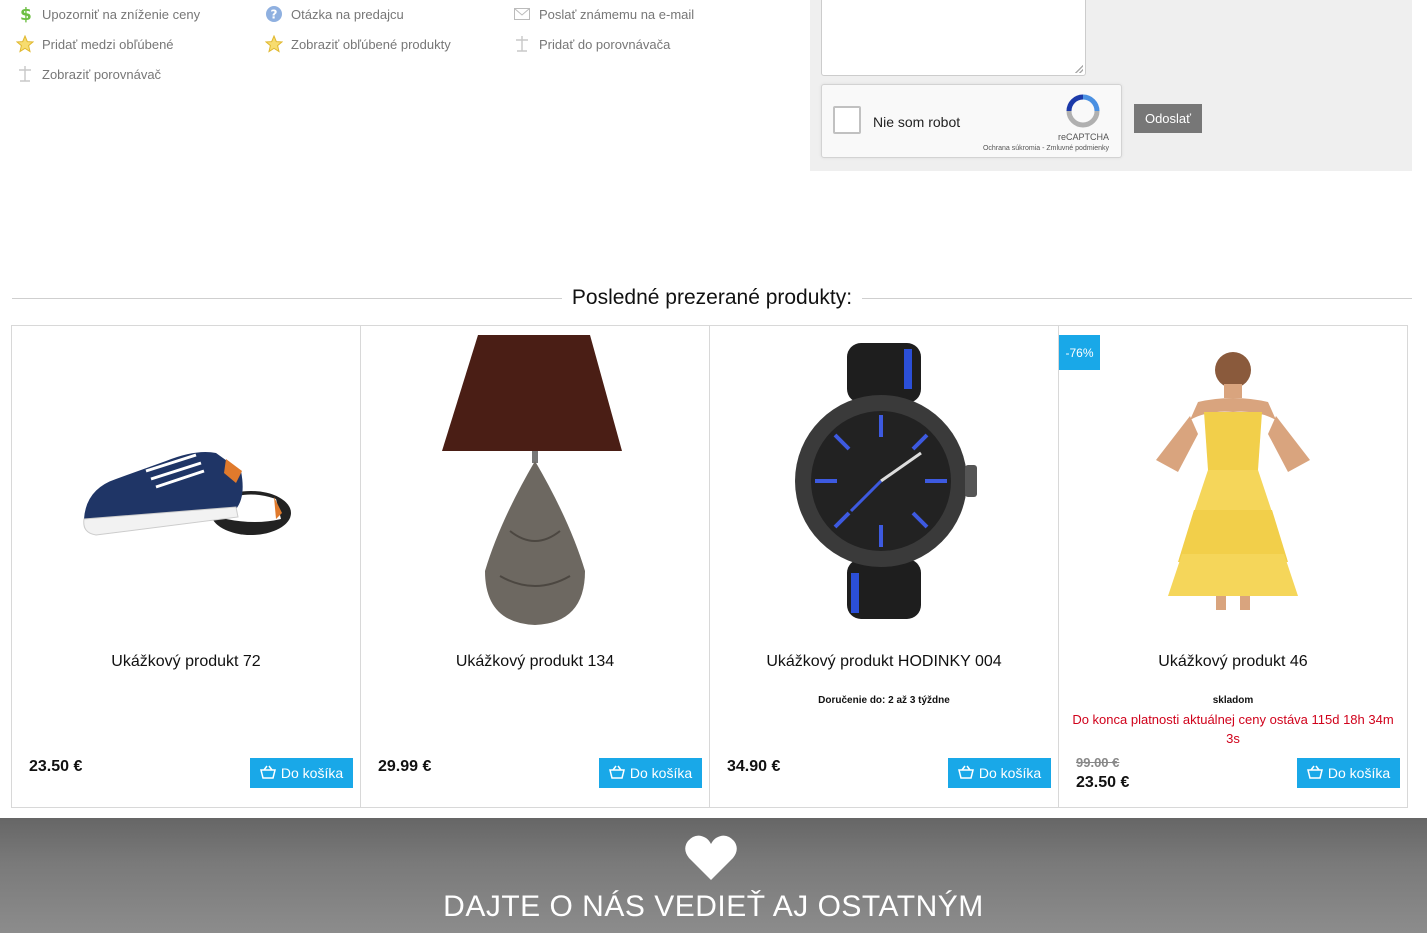  I want to click on product-name: Ukážkový produkt 46, so click(1233, 662).